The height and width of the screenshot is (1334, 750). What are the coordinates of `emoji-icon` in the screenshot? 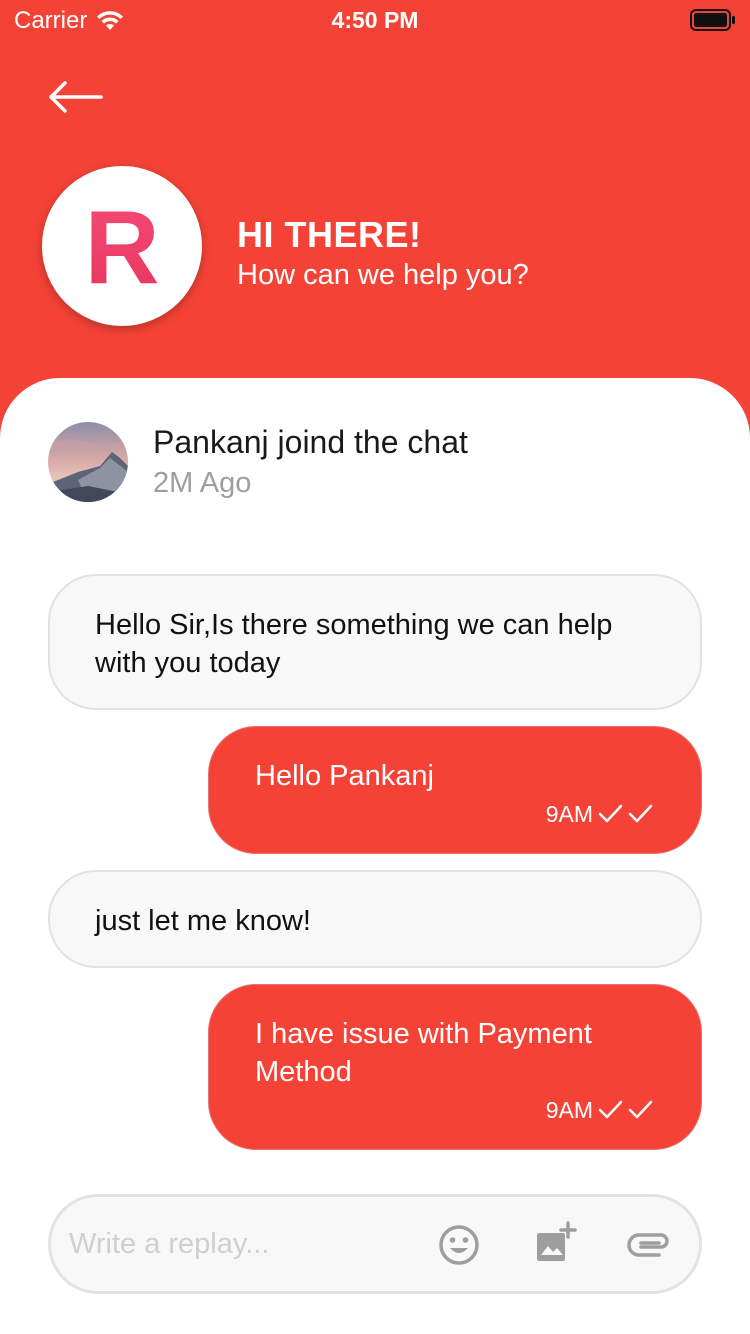 It's located at (459, 1245).